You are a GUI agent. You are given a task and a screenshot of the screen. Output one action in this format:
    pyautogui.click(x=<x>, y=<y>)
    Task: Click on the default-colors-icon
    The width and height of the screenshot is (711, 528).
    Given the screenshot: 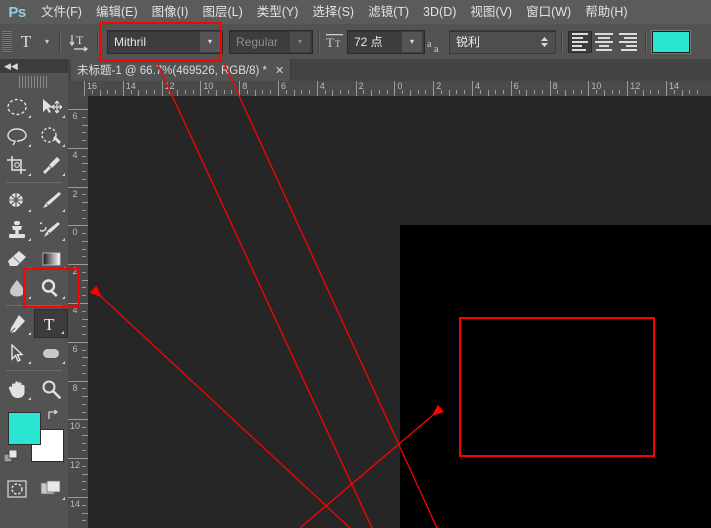 What is the action you would take?
    pyautogui.click(x=10, y=458)
    